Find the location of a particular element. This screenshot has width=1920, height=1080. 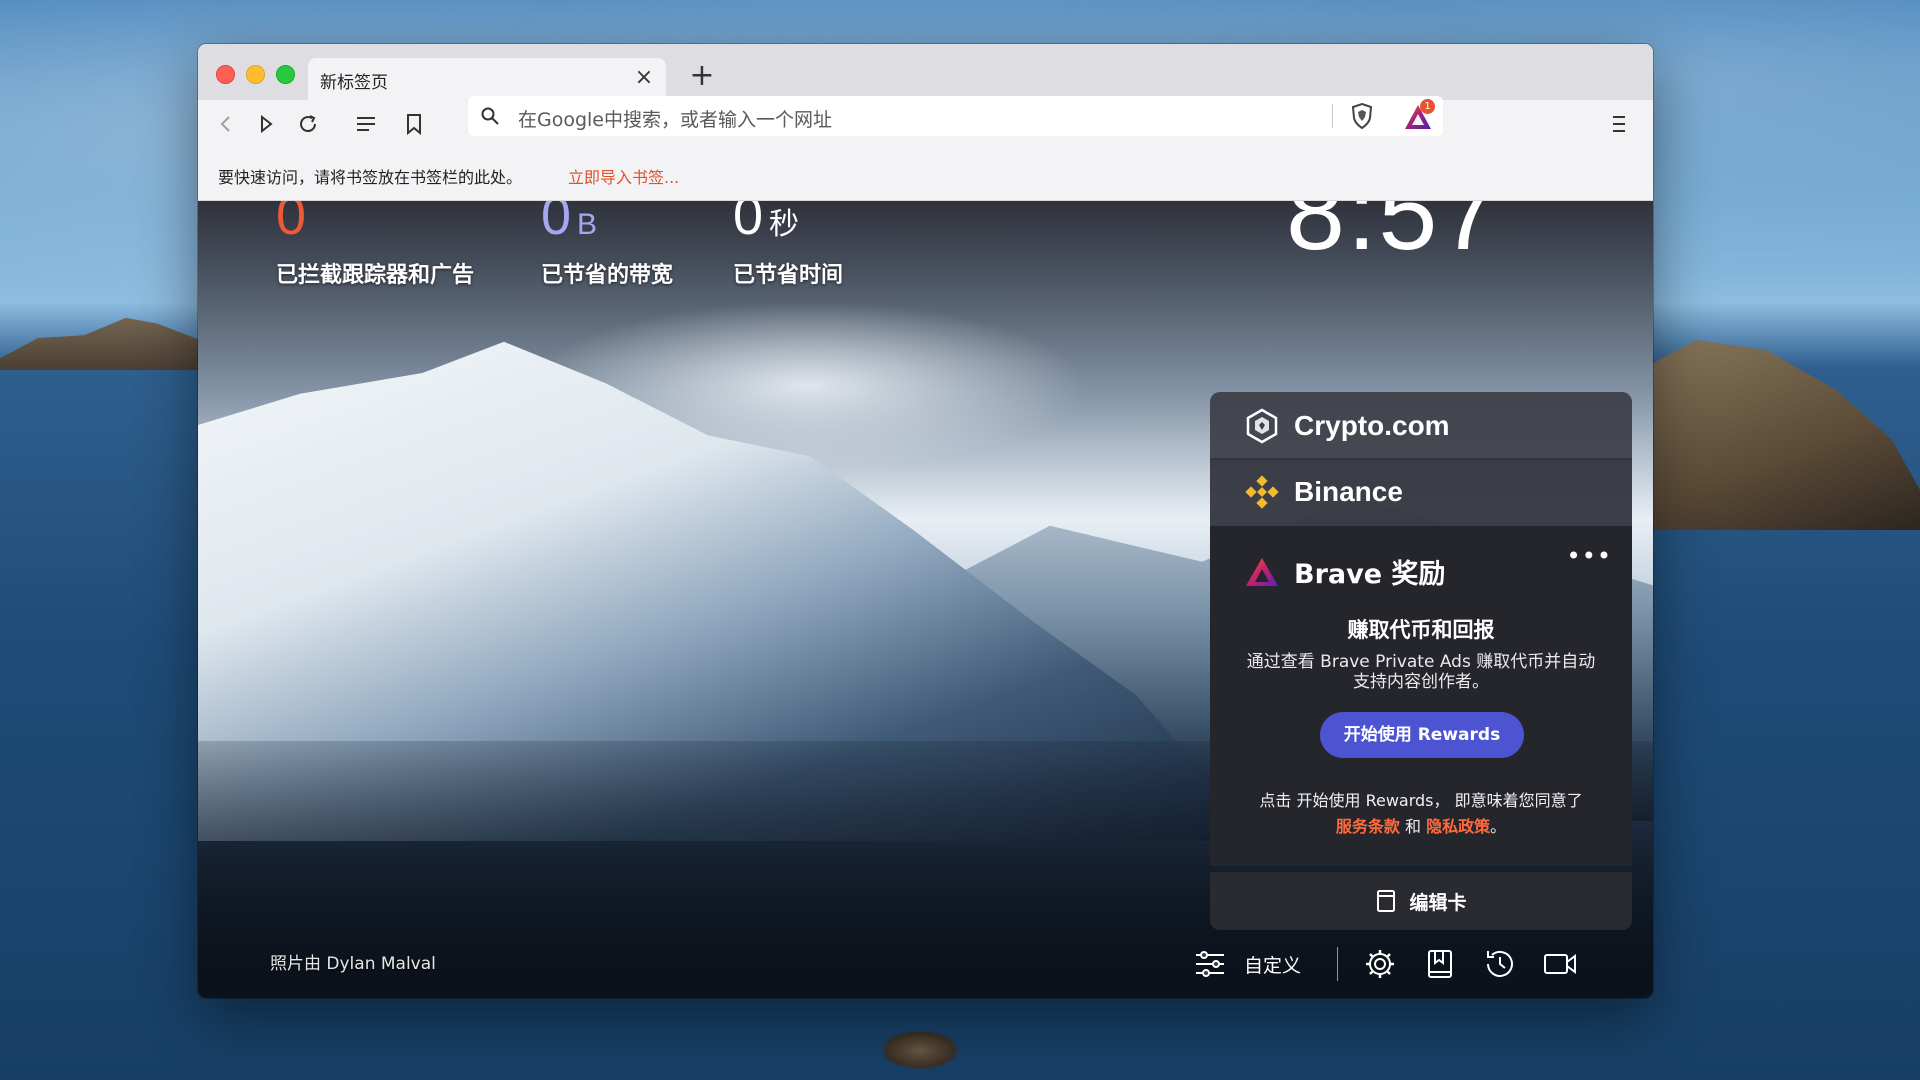

terms-prefix: 点击 开始使用 Rewards， 即意味着您同意了 is located at coordinates (1421, 800).